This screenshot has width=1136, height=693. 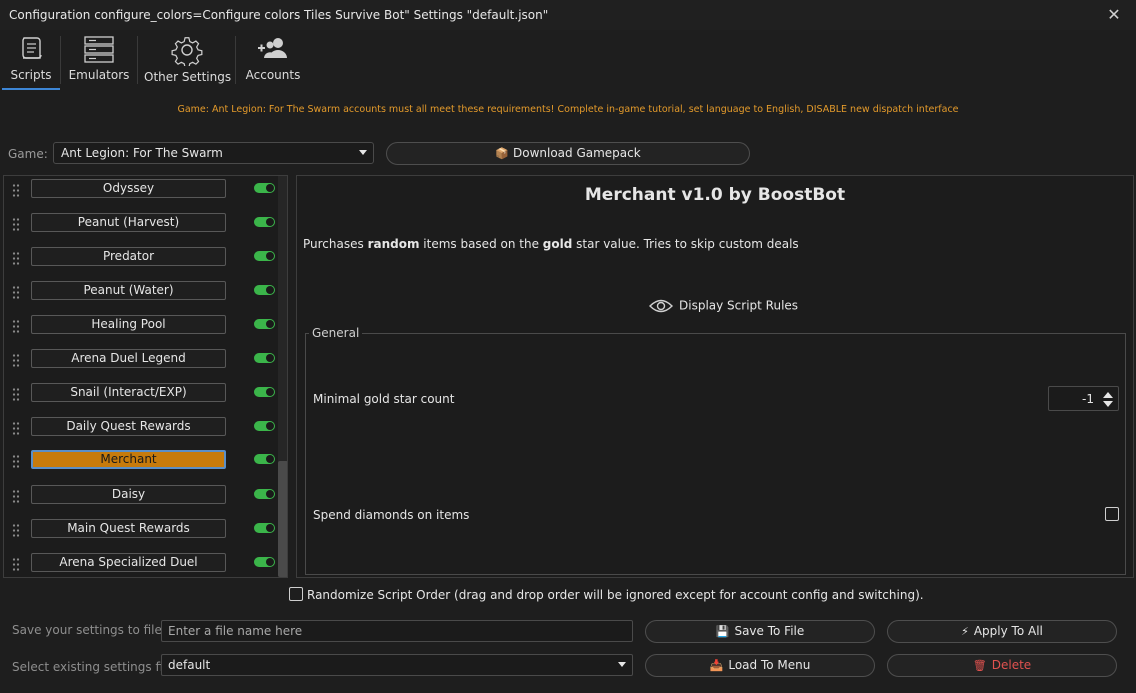 What do you see at coordinates (87, 630) in the screenshot?
I see `save-settings-label: Save your settings to file` at bounding box center [87, 630].